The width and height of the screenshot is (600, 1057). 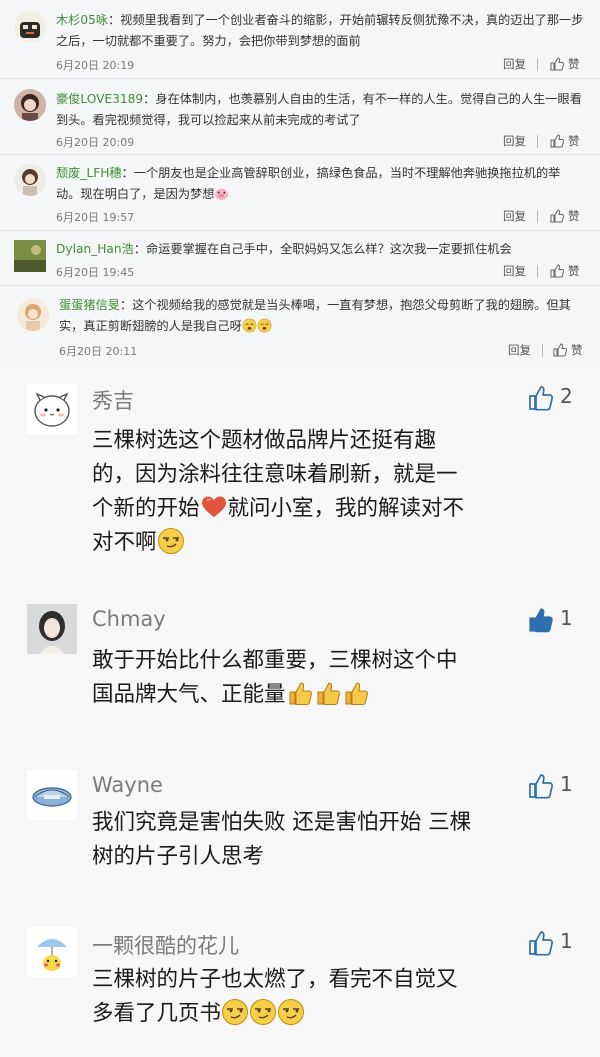 What do you see at coordinates (213, 506) in the screenshot?
I see `heart-emoji-icon` at bounding box center [213, 506].